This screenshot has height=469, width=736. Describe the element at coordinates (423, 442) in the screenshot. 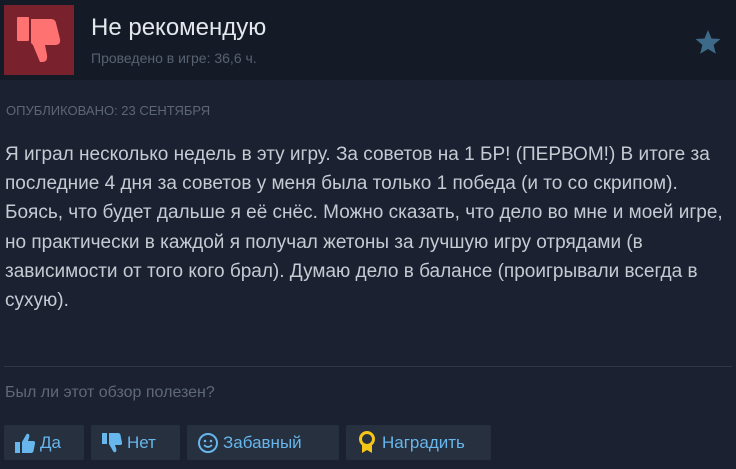

I see `award-label: Наградить` at that location.